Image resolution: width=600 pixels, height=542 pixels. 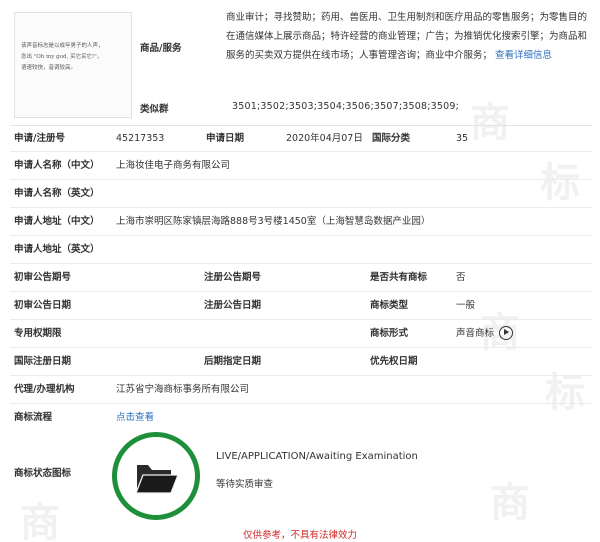 I want to click on reg-pub-date-label: 注册公告日期, so click(x=233, y=305).